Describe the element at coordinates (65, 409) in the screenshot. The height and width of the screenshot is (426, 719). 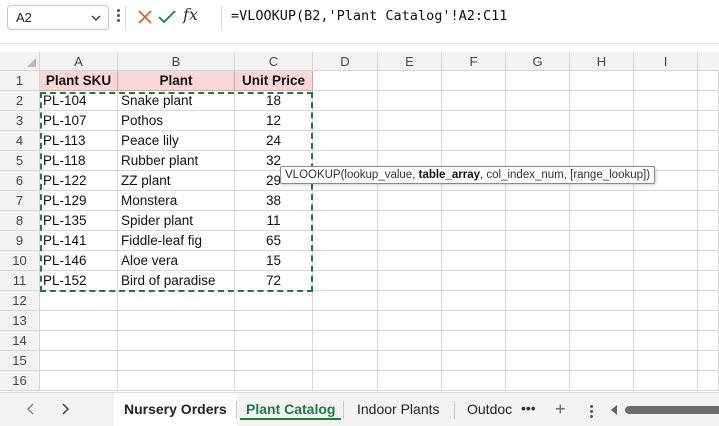
I see `chevron-right-icon` at that location.